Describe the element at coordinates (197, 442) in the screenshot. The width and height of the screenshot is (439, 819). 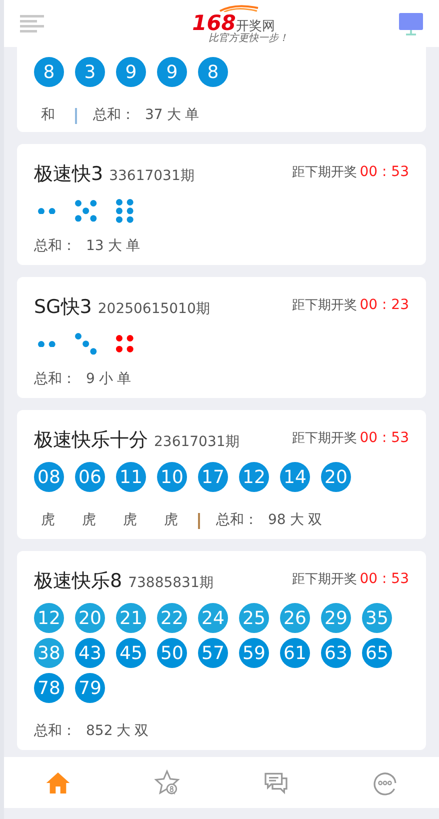
I see `issue-number: 23617031期` at that location.